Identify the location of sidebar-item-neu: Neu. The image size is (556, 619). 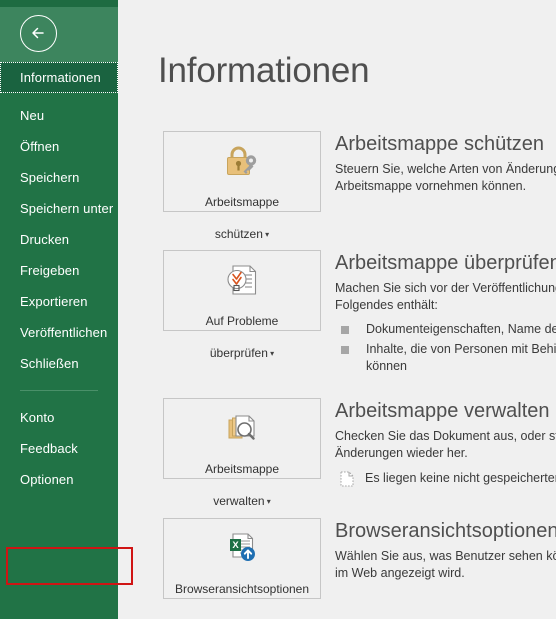
(59, 115).